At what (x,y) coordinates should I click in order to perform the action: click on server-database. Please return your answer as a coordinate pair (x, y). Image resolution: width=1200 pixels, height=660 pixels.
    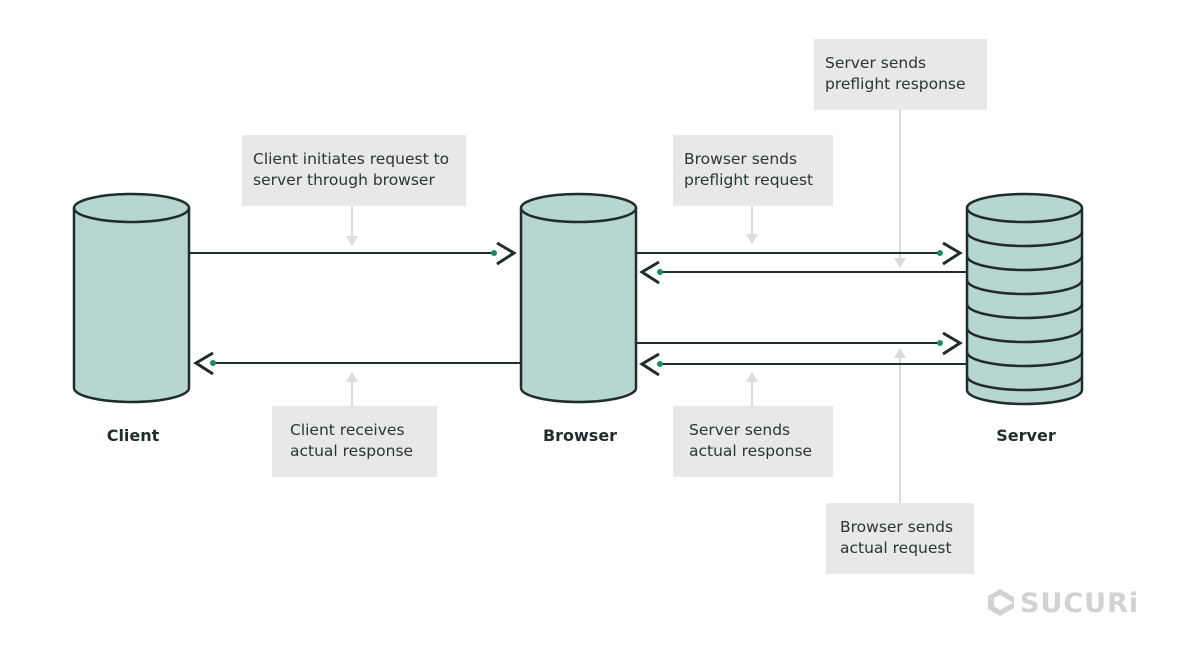
    Looking at the image, I should click on (1024, 299).